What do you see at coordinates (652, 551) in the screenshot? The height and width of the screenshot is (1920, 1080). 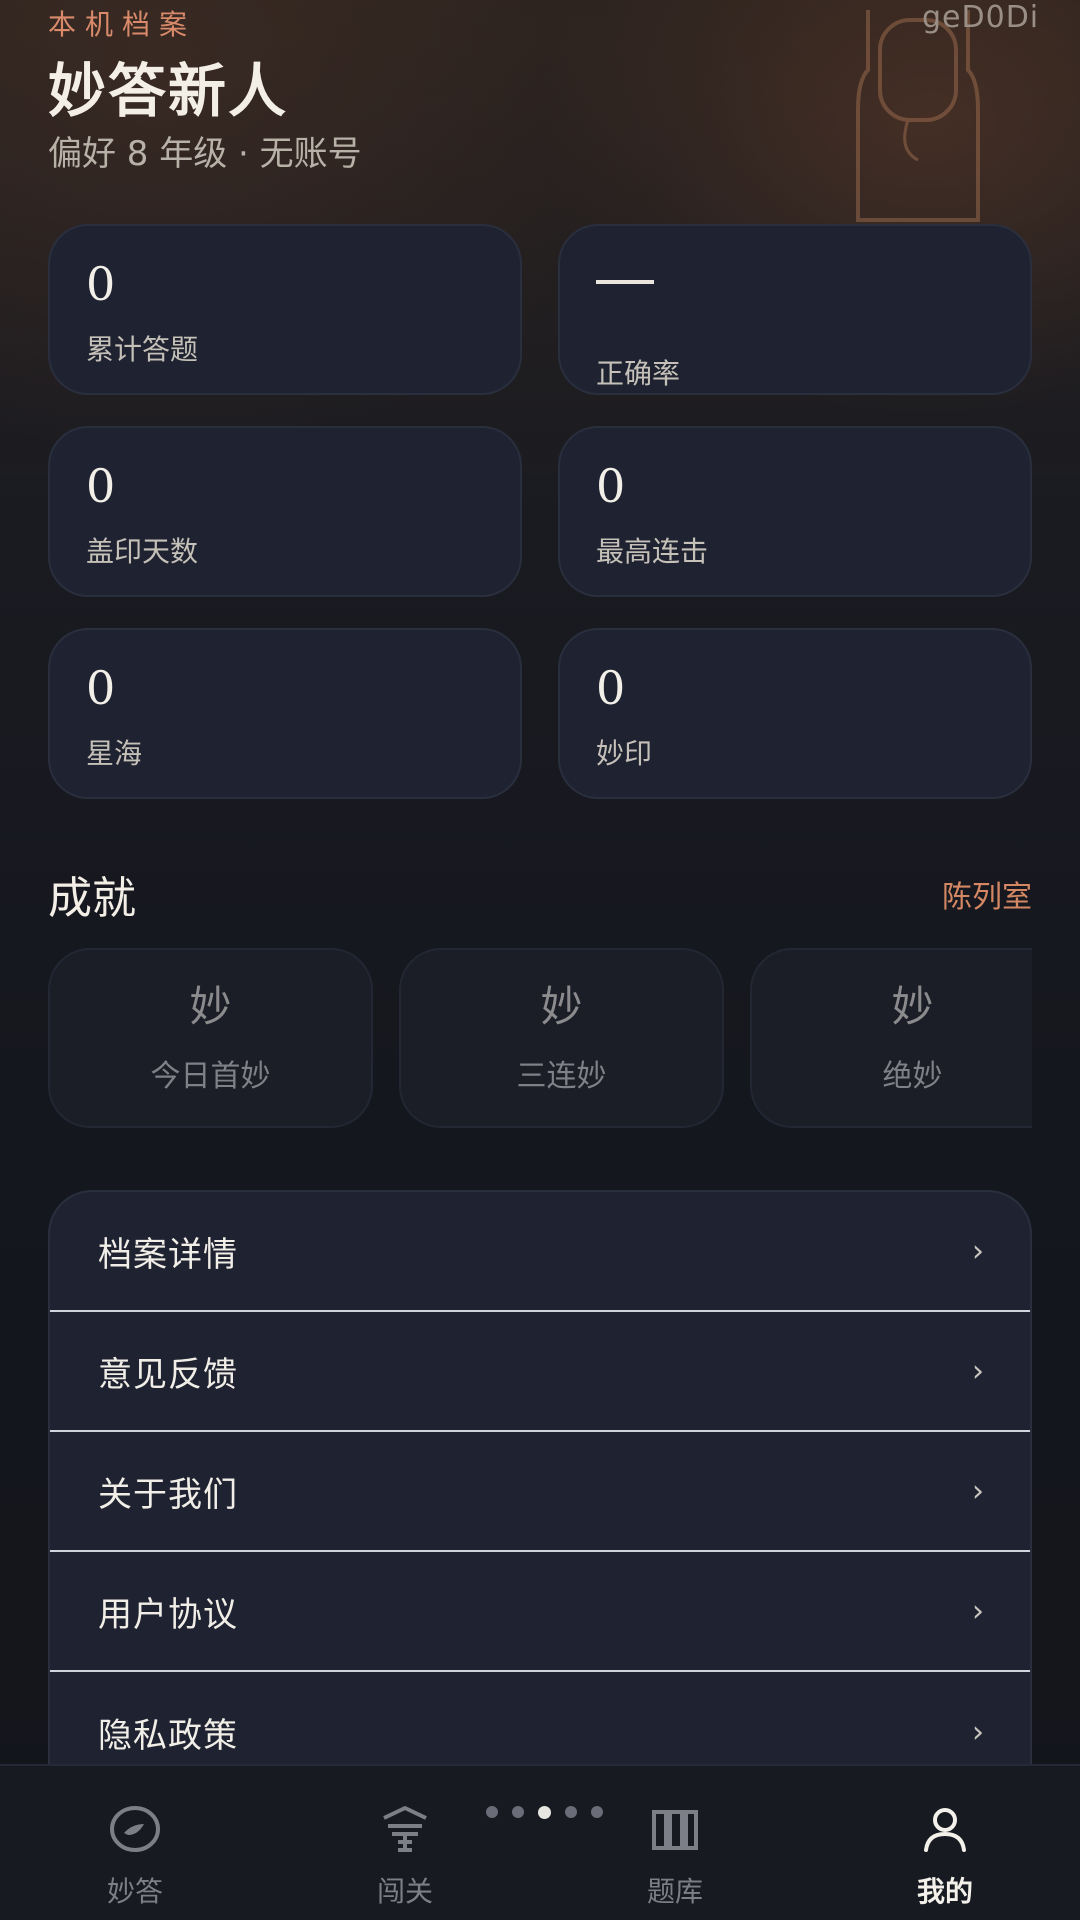 I see `stat-label: 最高连击` at bounding box center [652, 551].